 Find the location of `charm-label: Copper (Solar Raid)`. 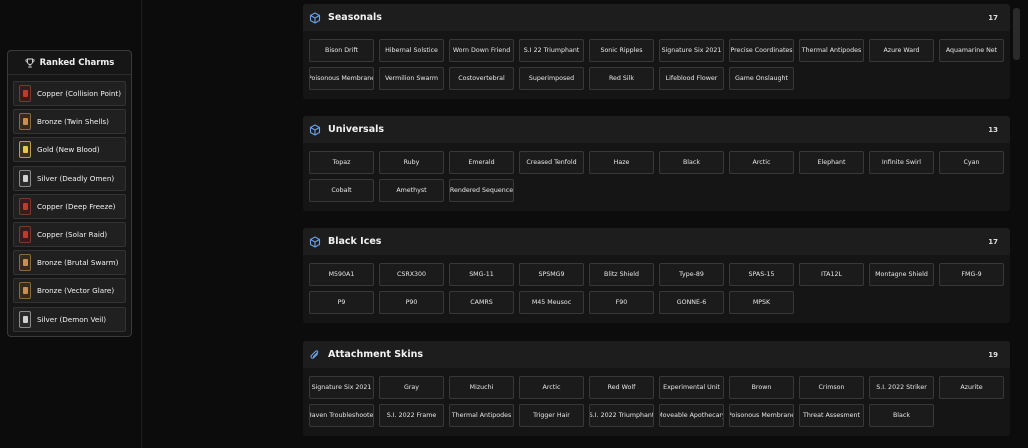

charm-label: Copper (Solar Raid) is located at coordinates (72, 234).